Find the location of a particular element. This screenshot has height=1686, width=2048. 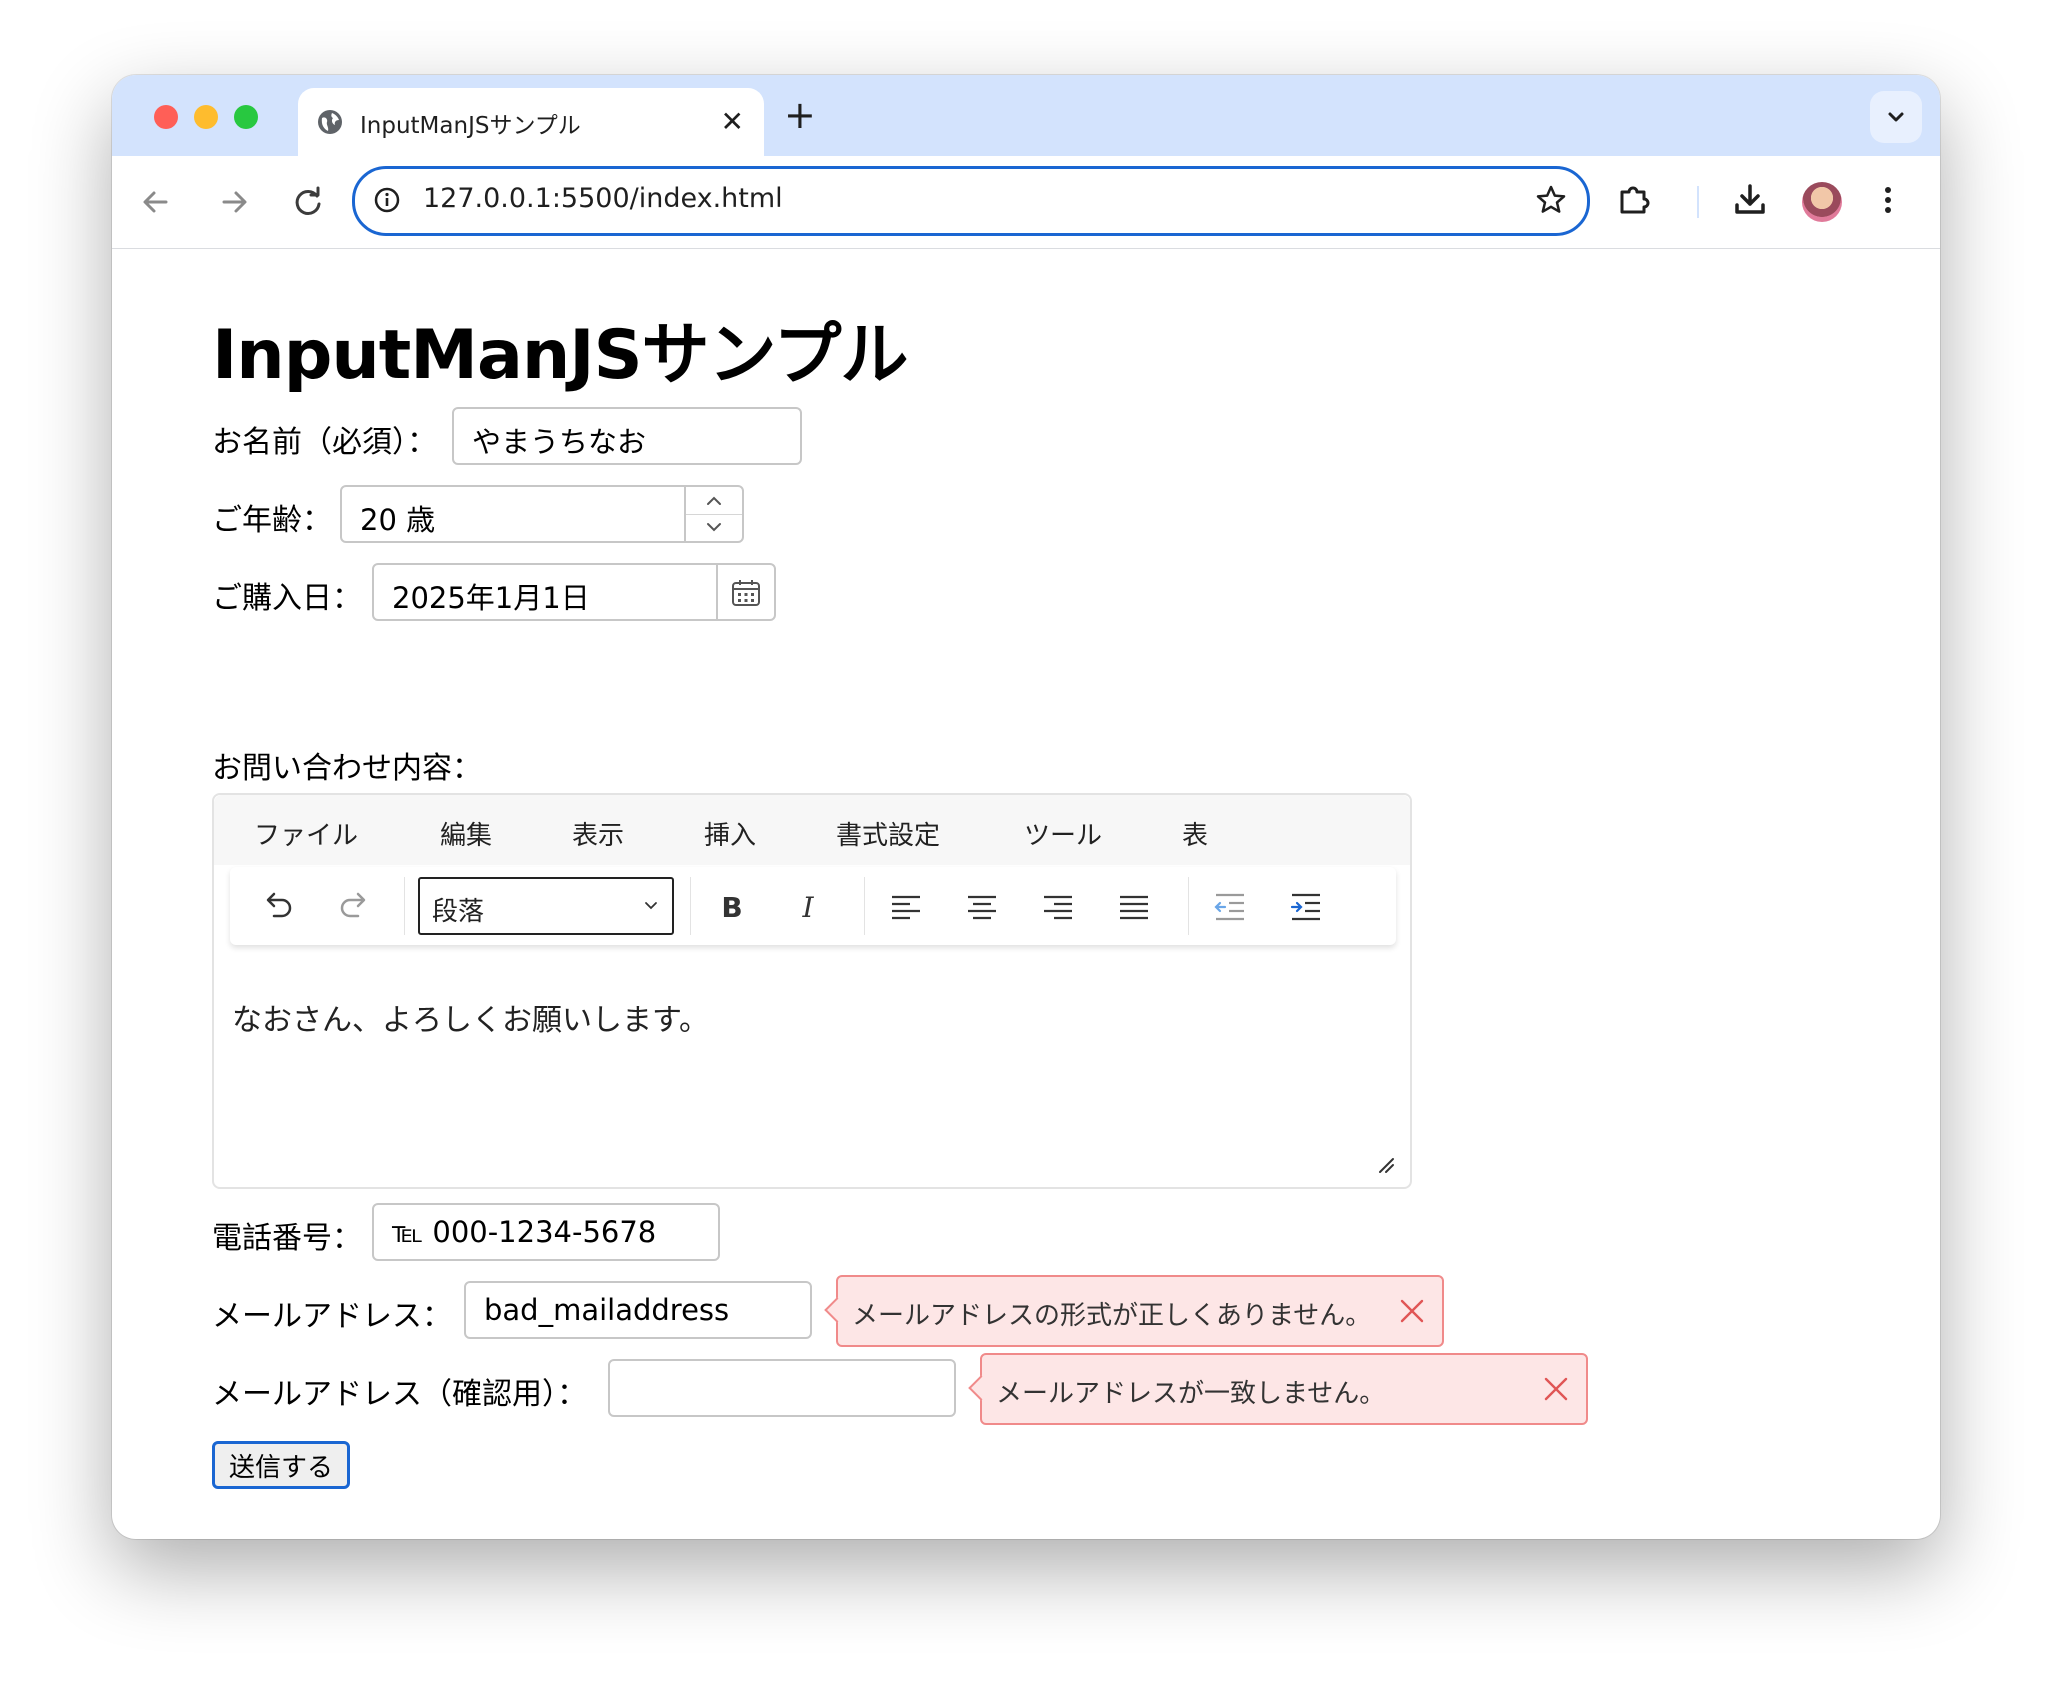

menu-view: 表示 is located at coordinates (598, 833).